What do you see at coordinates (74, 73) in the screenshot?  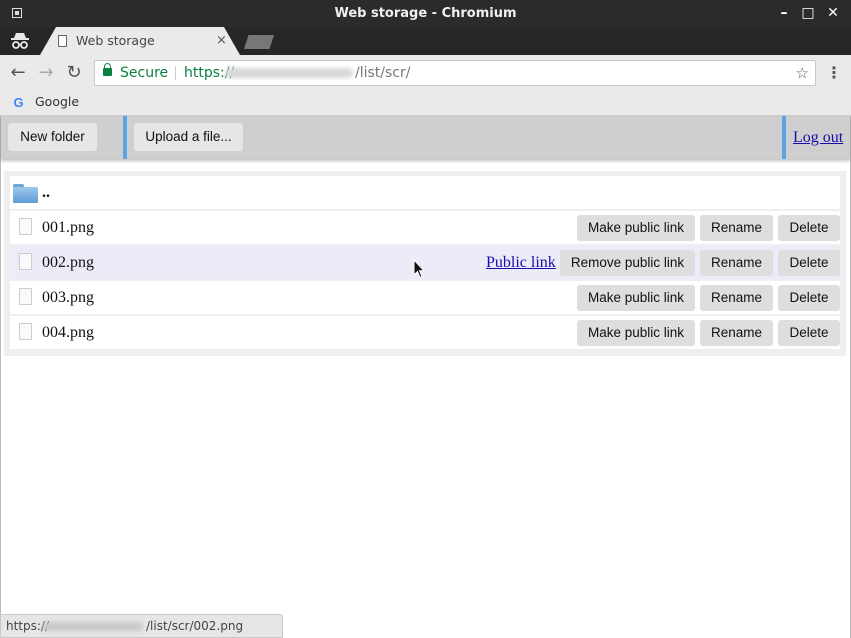 I see `reload-button: ↻` at bounding box center [74, 73].